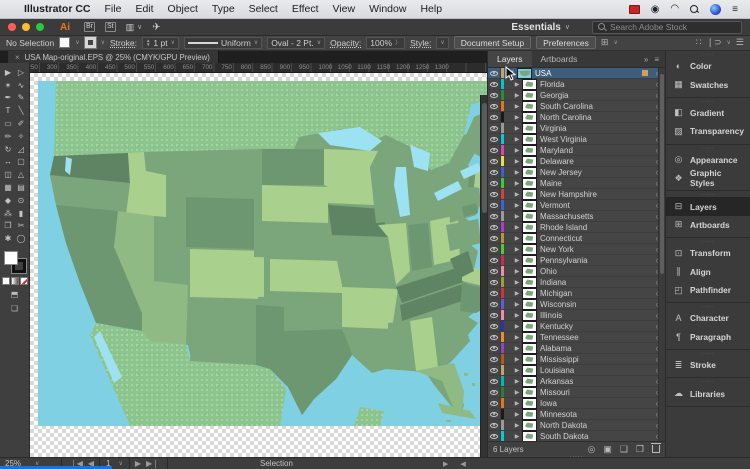 The image size is (750, 469). Describe the element at coordinates (595, 95) in the screenshot. I see `layer-name: Georgia` at that location.